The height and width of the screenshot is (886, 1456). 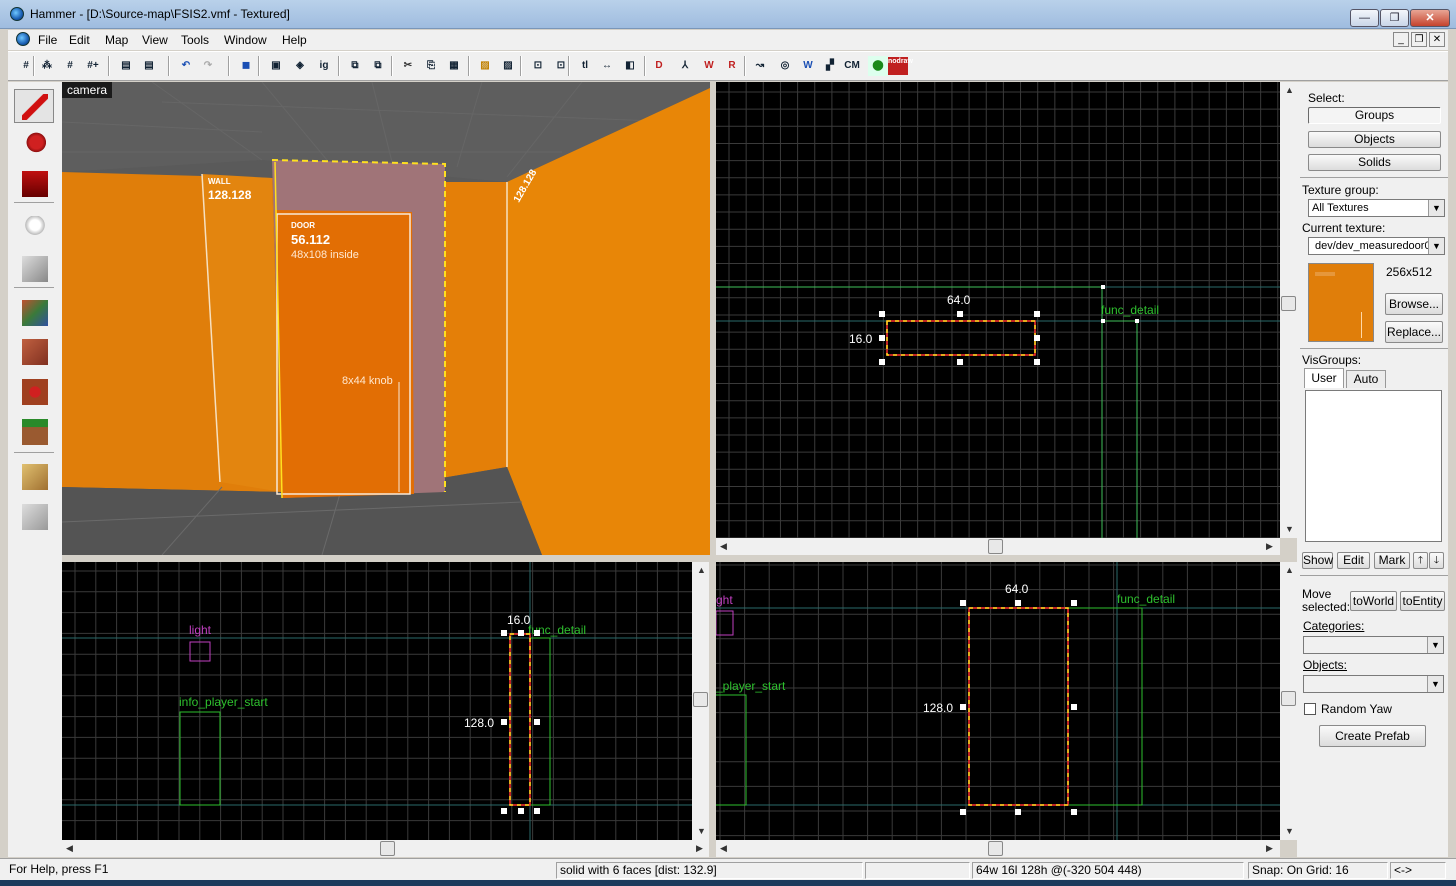 What do you see at coordinates (1310, 709) in the screenshot?
I see `random-yaw-checkbox` at bounding box center [1310, 709].